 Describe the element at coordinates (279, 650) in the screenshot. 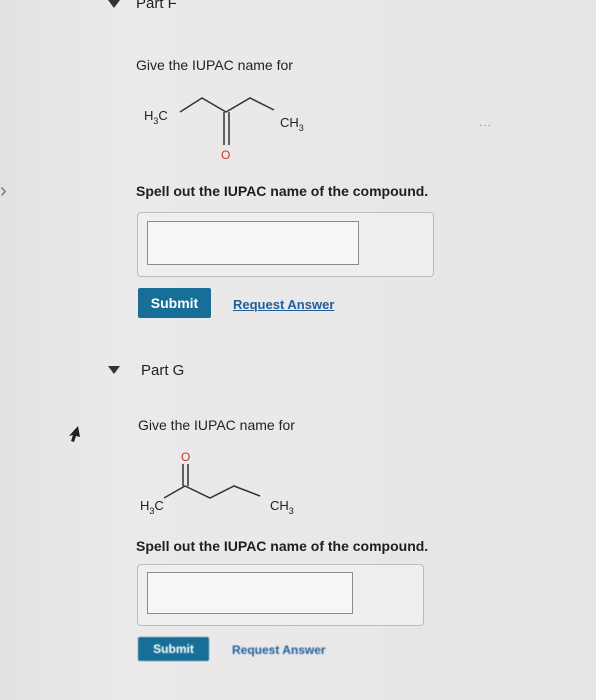

I see `part-g-request-answer-link: Request Answer` at that location.